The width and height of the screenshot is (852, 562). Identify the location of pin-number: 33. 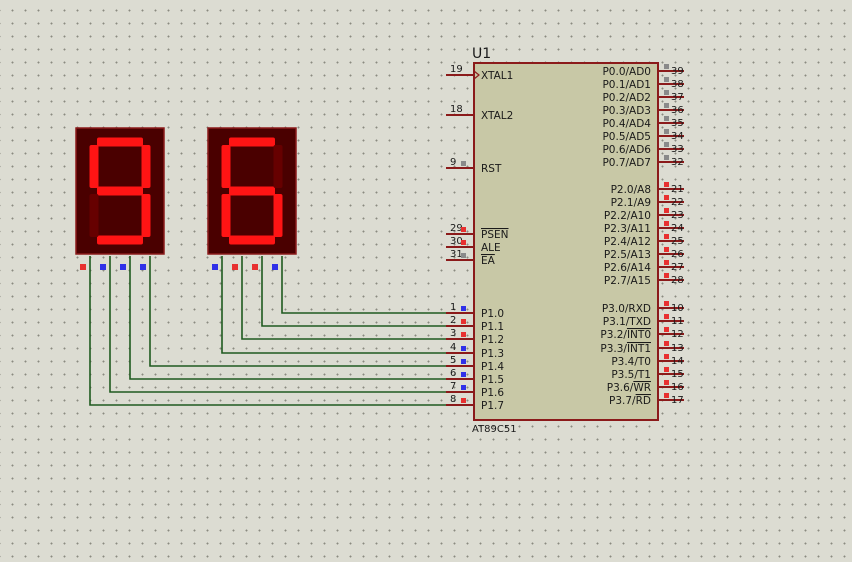
(677, 149).